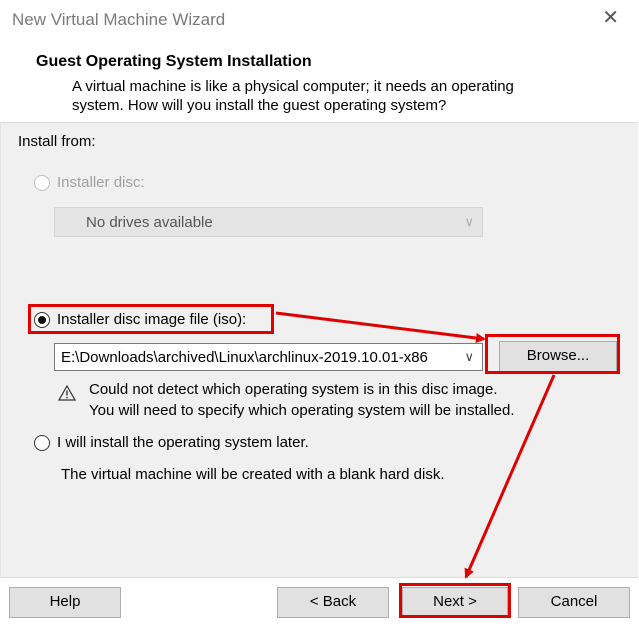  I want to click on page-title: Guest Operating System Installation, so click(174, 61).